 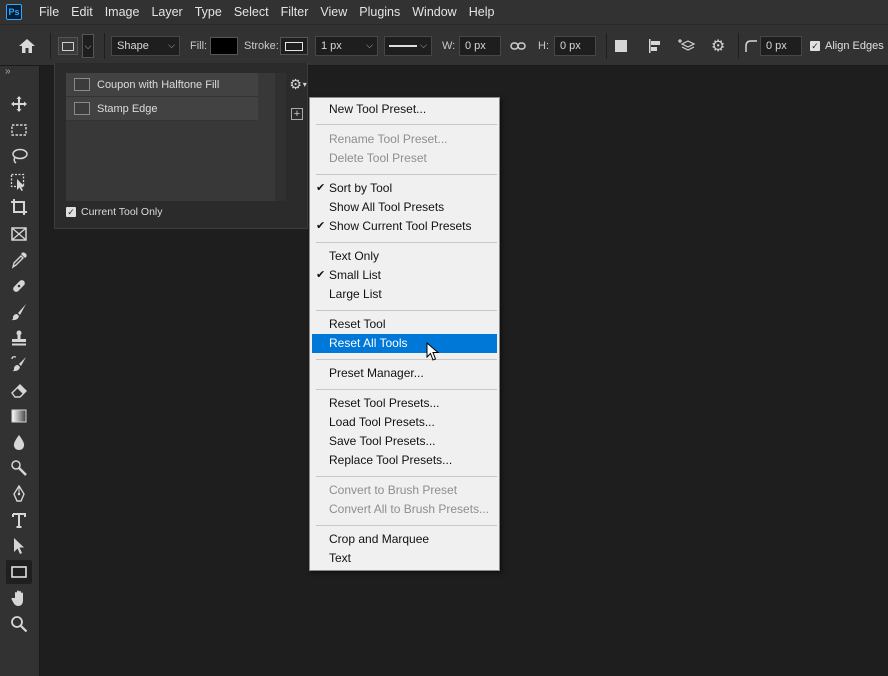 What do you see at coordinates (346, 46) in the screenshot?
I see `stroke-width-field: 1 px ⌵` at bounding box center [346, 46].